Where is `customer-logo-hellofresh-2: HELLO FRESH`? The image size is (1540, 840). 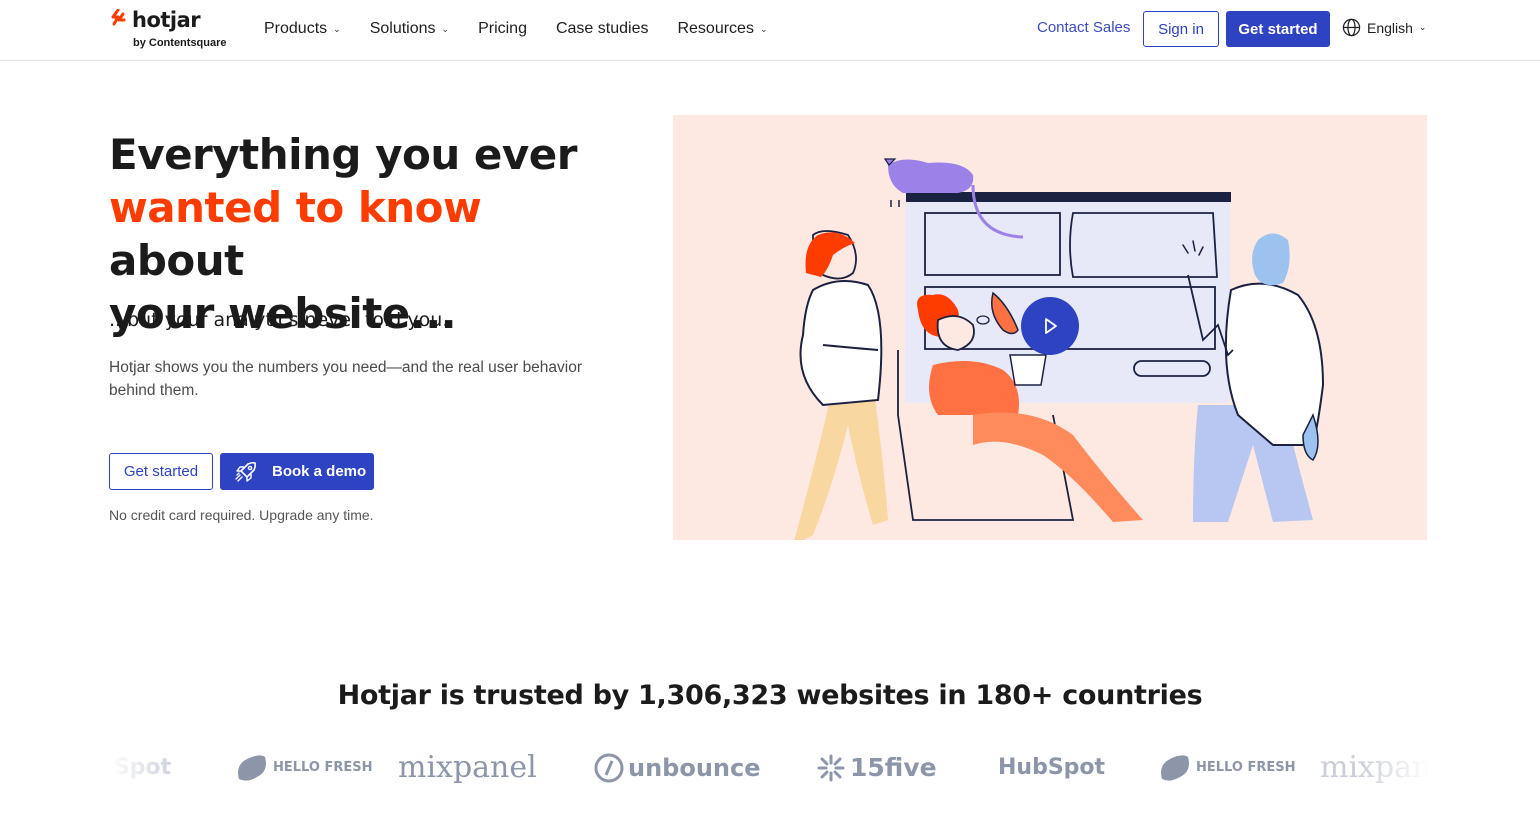 customer-logo-hellofresh-2: HELLO FRESH is located at coordinates (1227, 767).